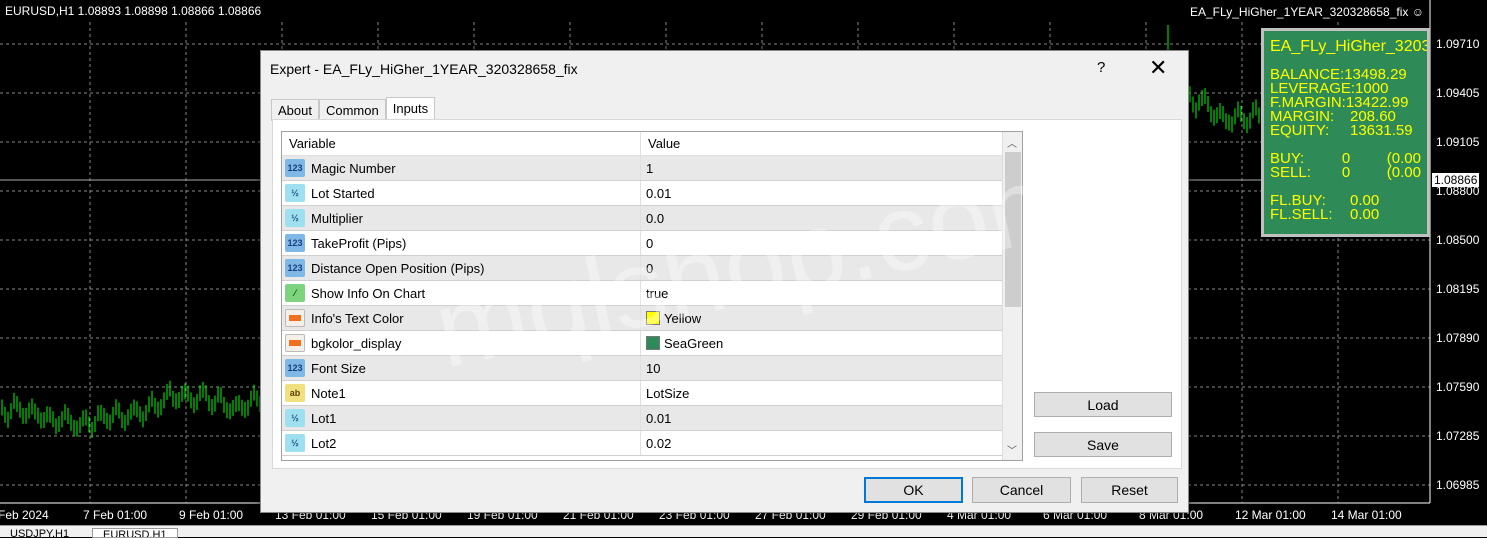  Describe the element at coordinates (1103, 444) in the screenshot. I see `save-button: Save` at that location.